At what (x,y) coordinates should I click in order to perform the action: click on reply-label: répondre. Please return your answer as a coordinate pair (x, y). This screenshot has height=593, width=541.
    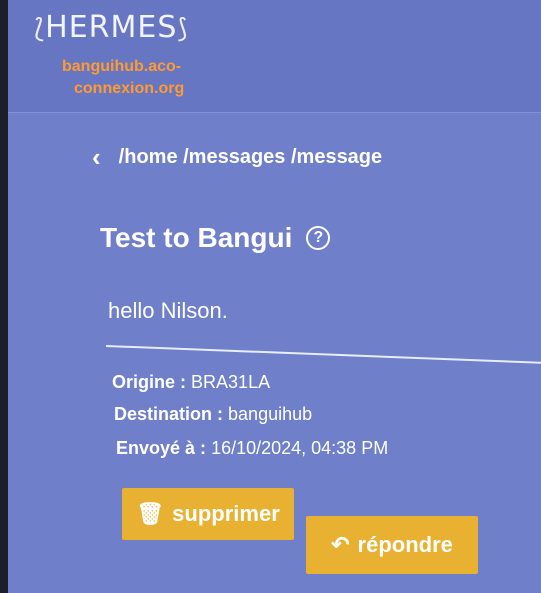
    Looking at the image, I should click on (405, 544).